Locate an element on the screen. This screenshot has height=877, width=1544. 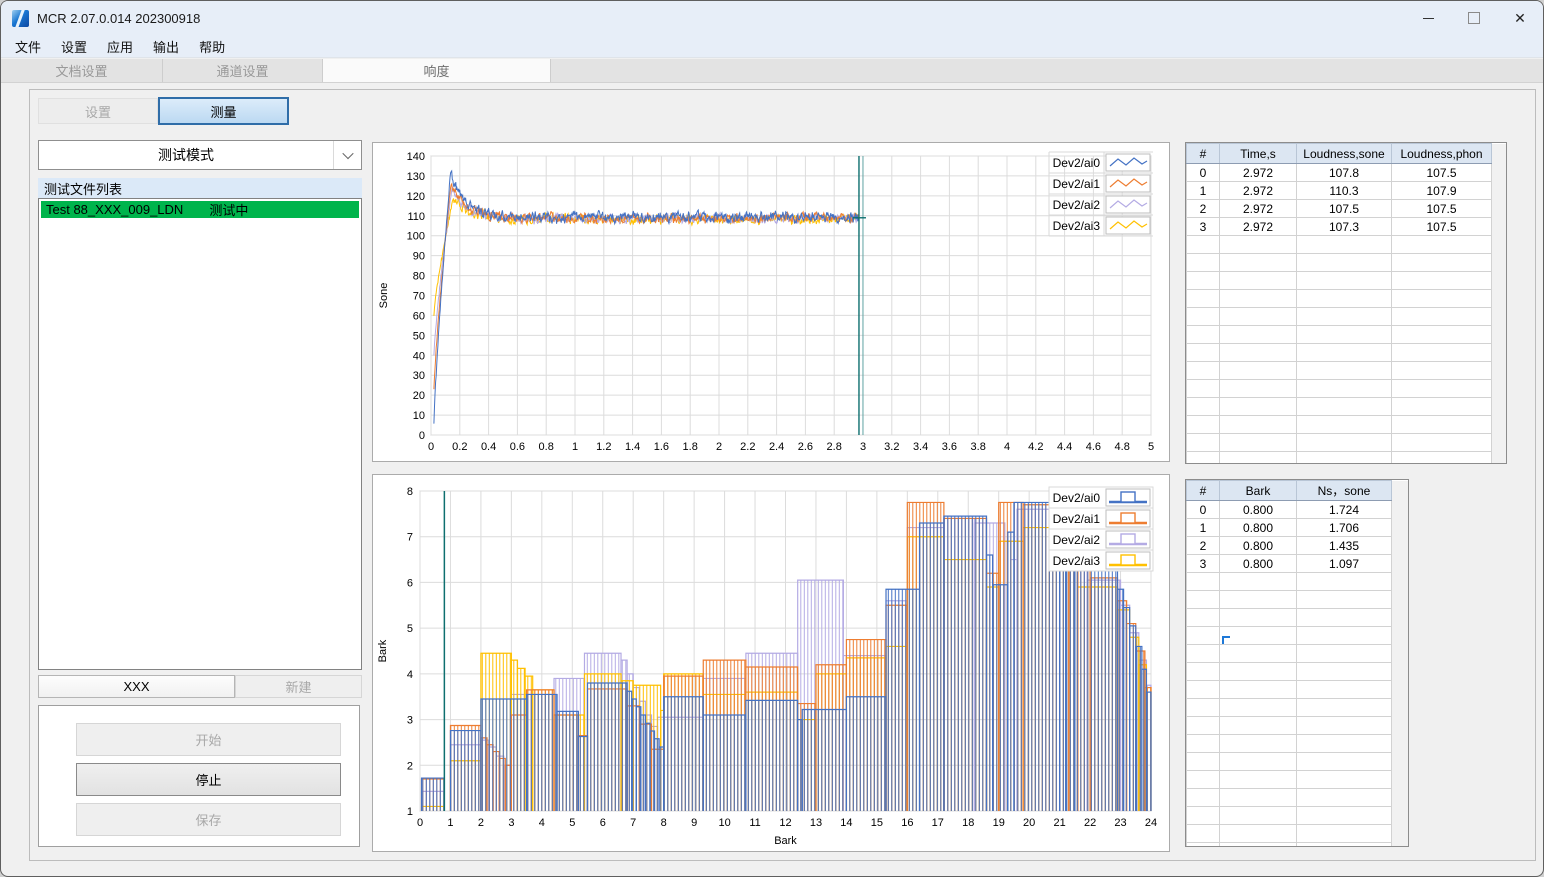
close-button: ✕ is located at coordinates (1520, 18).